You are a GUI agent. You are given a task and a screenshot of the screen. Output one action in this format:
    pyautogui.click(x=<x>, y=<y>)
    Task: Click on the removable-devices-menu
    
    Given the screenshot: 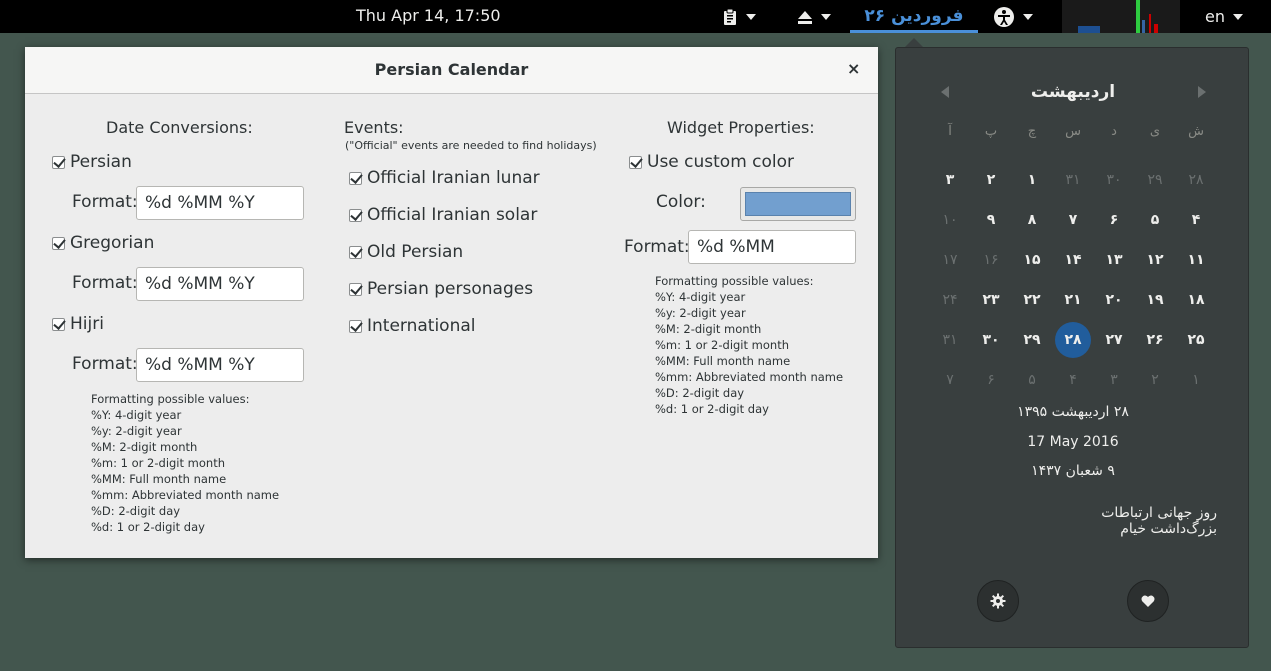 What is the action you would take?
    pyautogui.click(x=814, y=16)
    